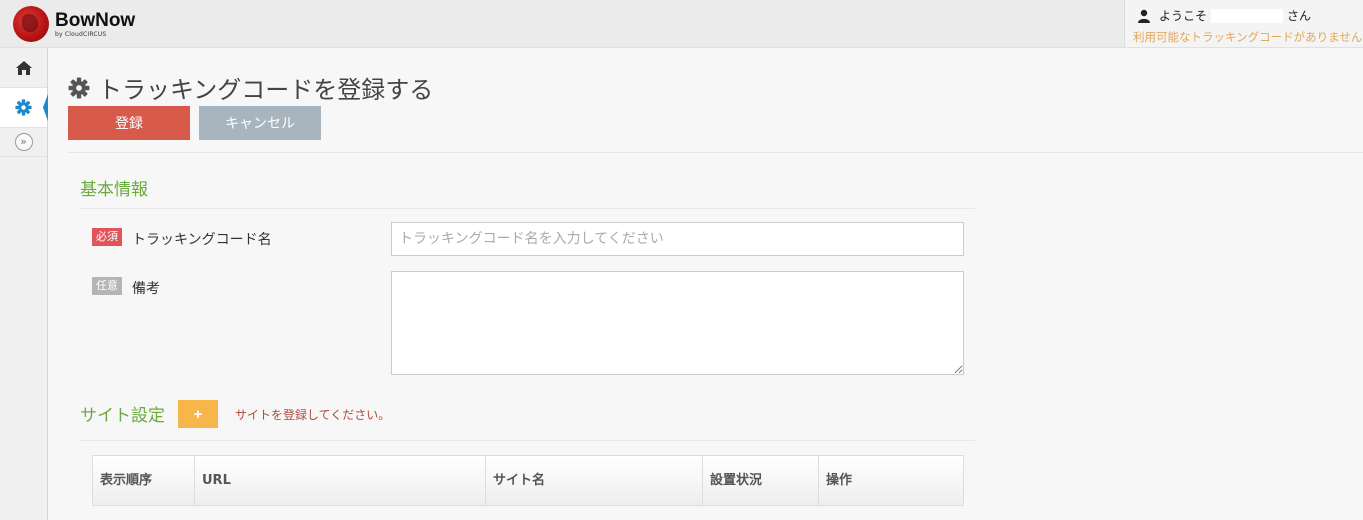  I want to click on section-title-site-settings: サイト設定, so click(122, 416).